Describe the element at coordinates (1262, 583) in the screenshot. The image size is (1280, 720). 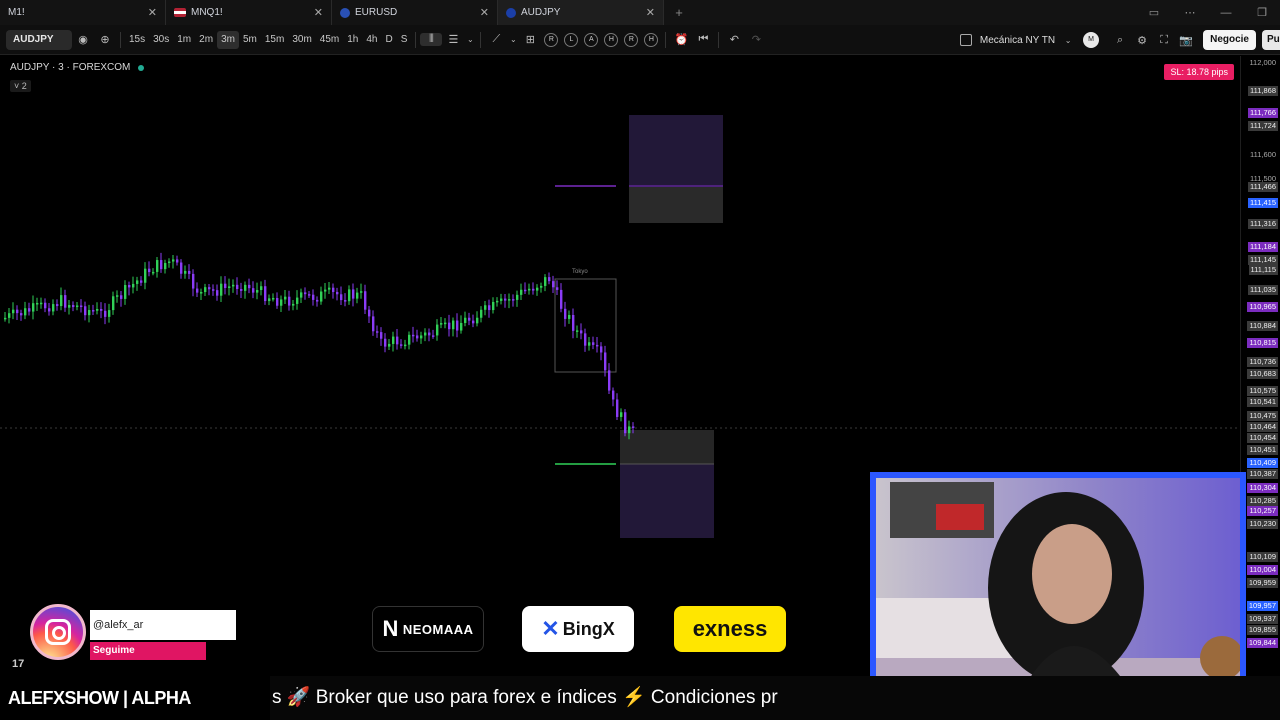
I see `price-label: 109,959` at that location.